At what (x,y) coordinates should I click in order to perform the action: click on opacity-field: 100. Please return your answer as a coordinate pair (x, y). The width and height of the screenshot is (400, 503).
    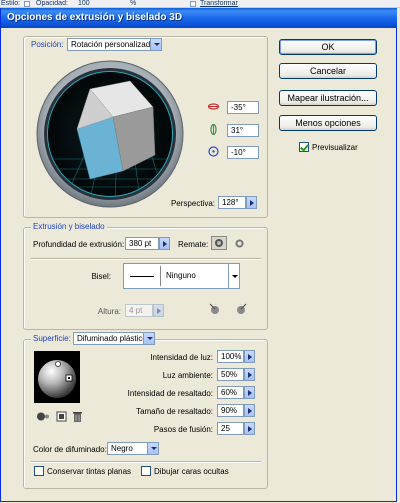
    Looking at the image, I should click on (84, 3).